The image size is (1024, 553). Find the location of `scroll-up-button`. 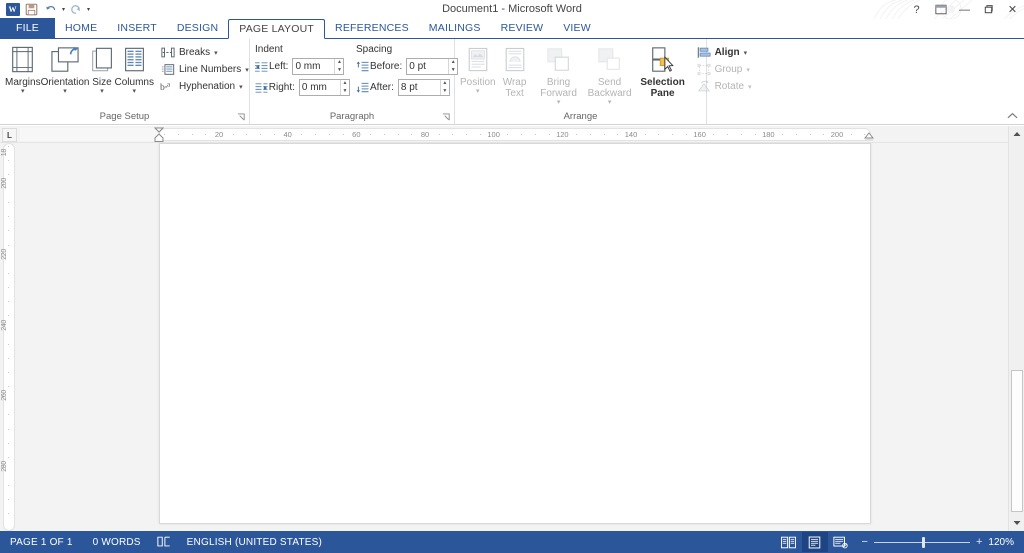

scroll-up-button is located at coordinates (1016, 134).